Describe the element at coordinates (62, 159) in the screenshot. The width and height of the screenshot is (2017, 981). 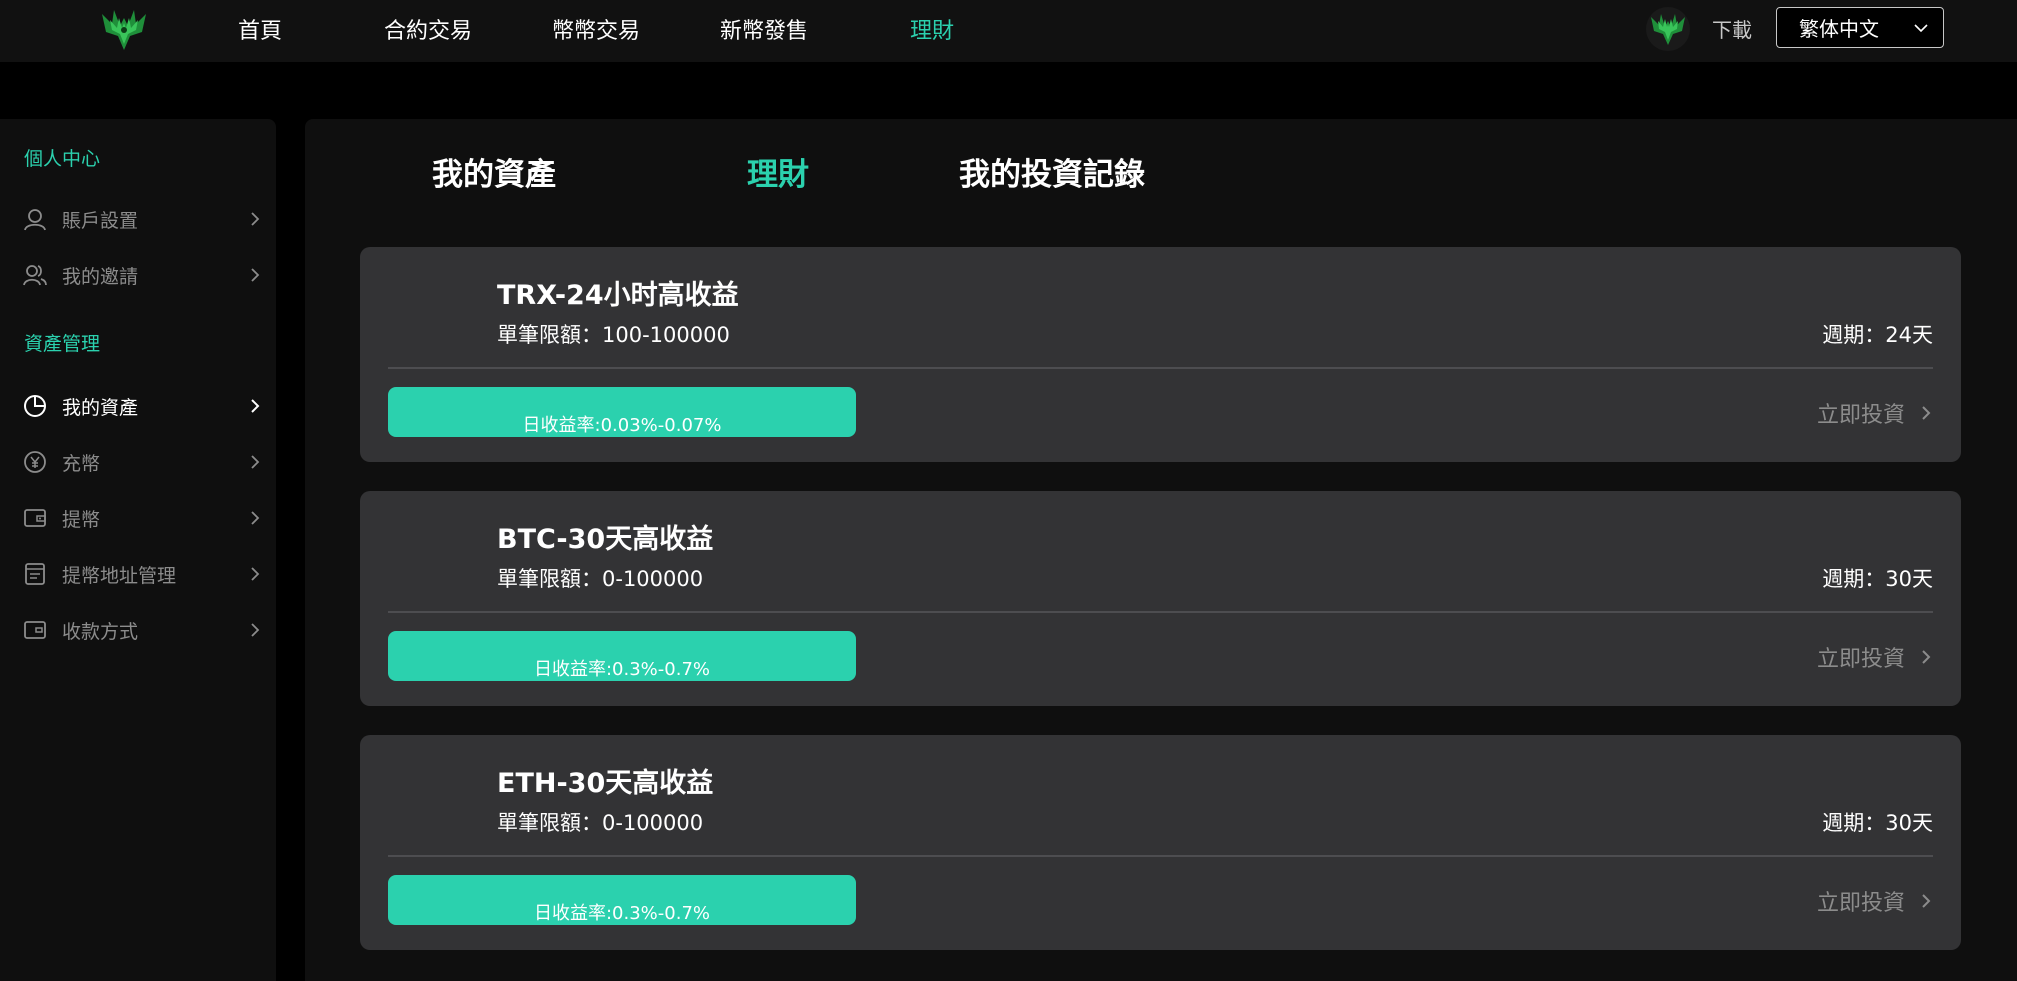
I see `sidebar-section-personal-center: 個人中心` at that location.